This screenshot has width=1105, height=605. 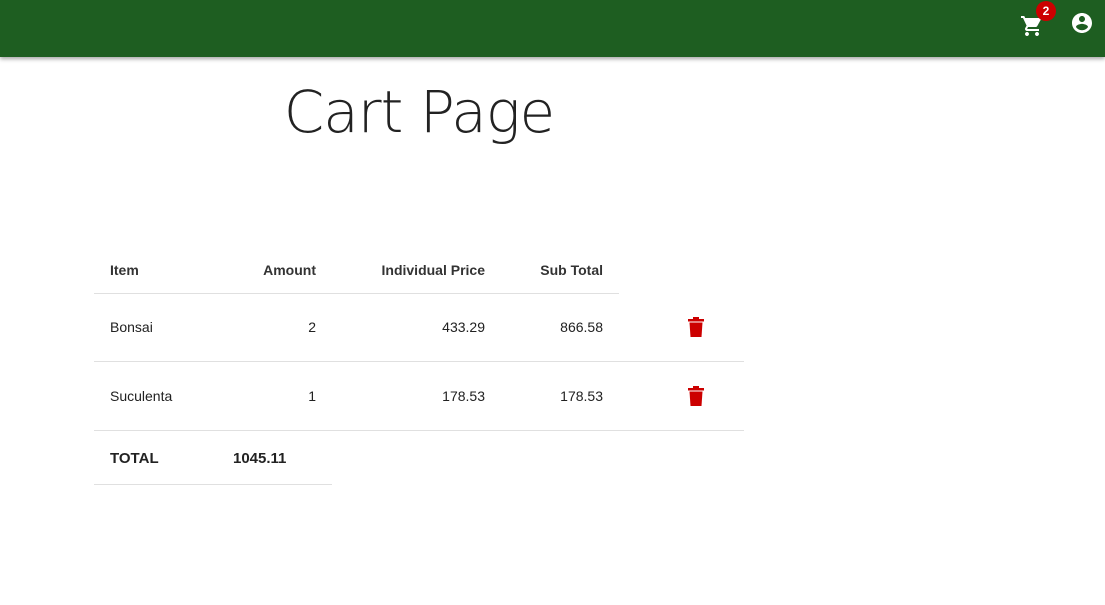 I want to click on page-title: Cart Page, so click(x=419, y=112).